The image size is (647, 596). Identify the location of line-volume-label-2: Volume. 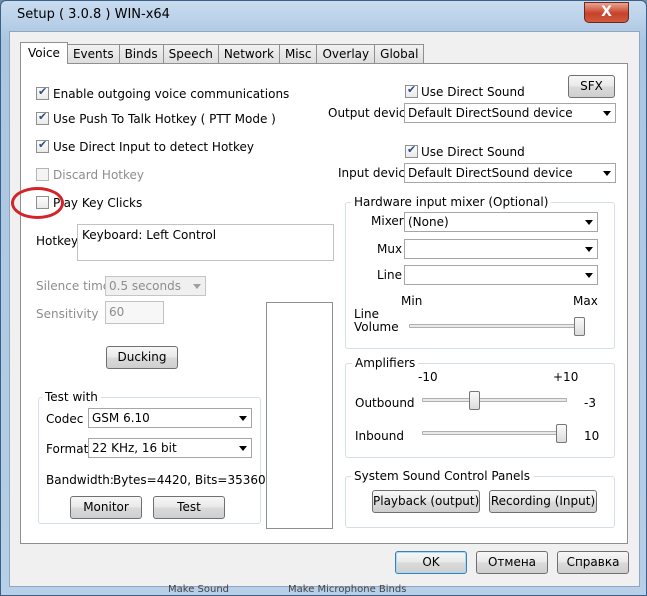
(376, 327).